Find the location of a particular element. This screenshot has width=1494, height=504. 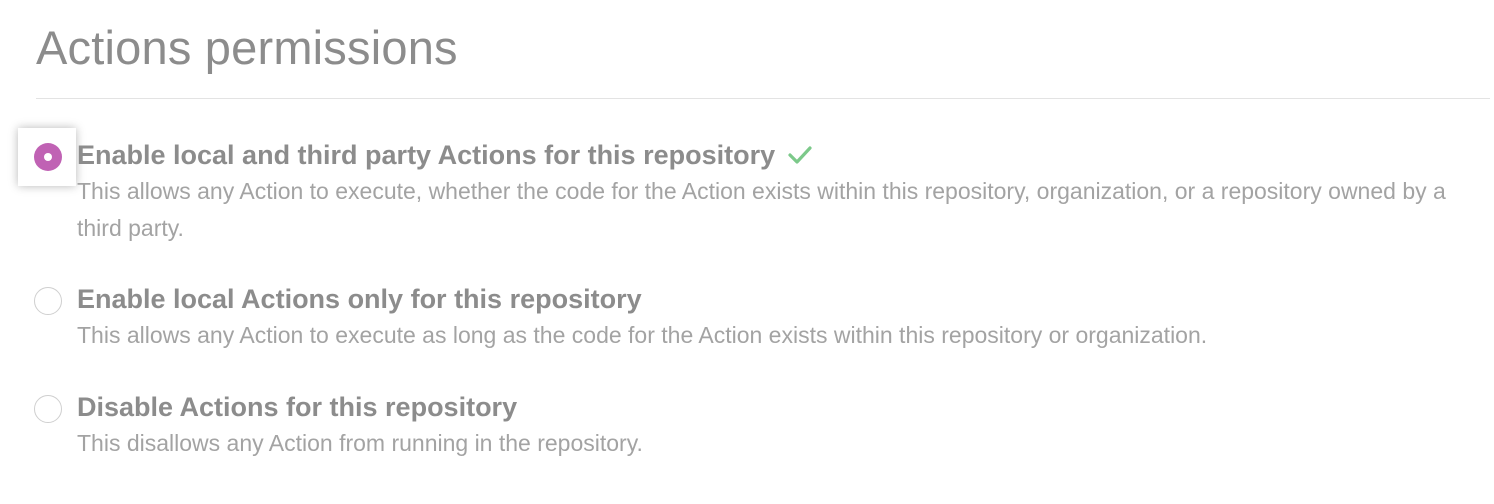

radio-highlight-box is located at coordinates (47, 157).